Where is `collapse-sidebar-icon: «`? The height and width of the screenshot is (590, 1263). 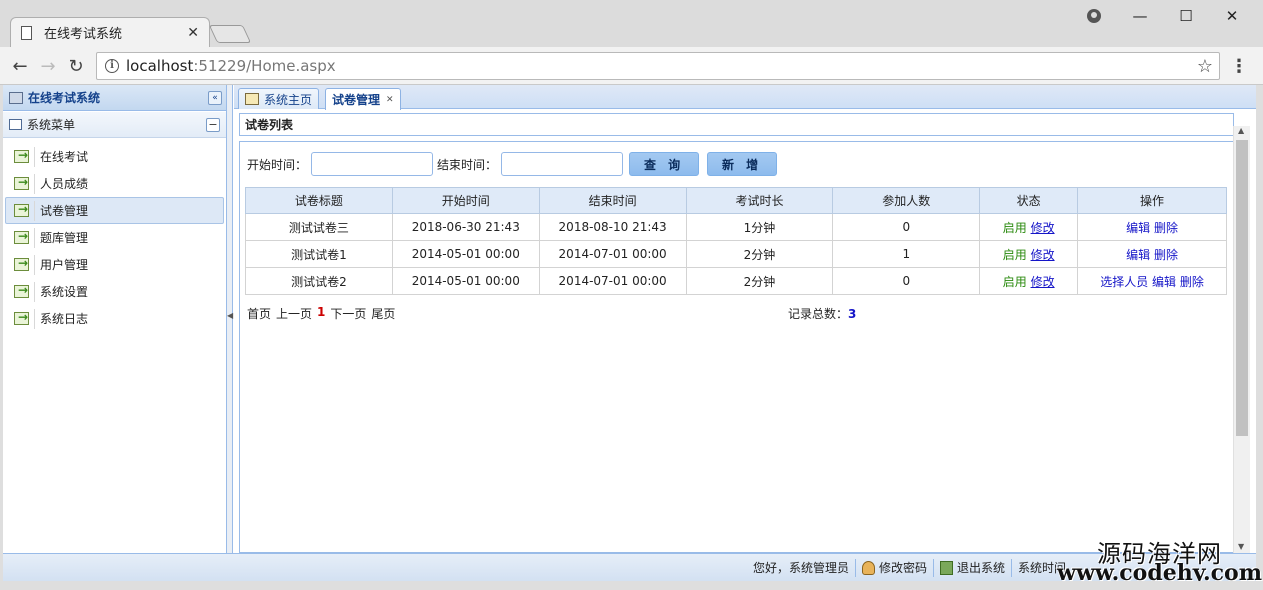 collapse-sidebar-icon: « is located at coordinates (215, 97).